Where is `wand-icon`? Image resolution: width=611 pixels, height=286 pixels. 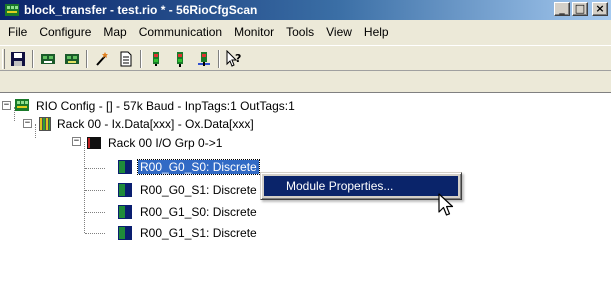 wand-icon is located at coordinates (102, 59).